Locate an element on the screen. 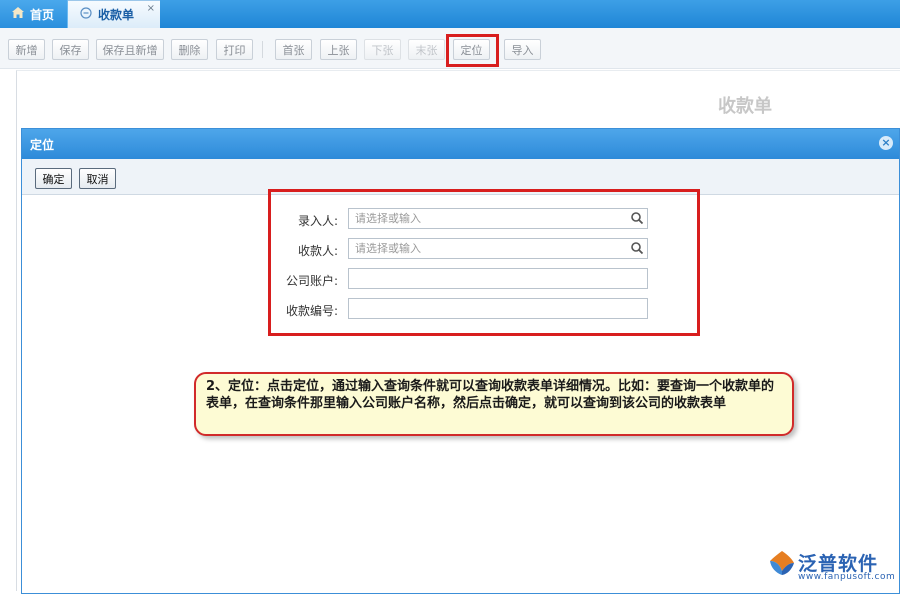 The height and width of the screenshot is (594, 900). logo-mark-icon is located at coordinates (782, 563).